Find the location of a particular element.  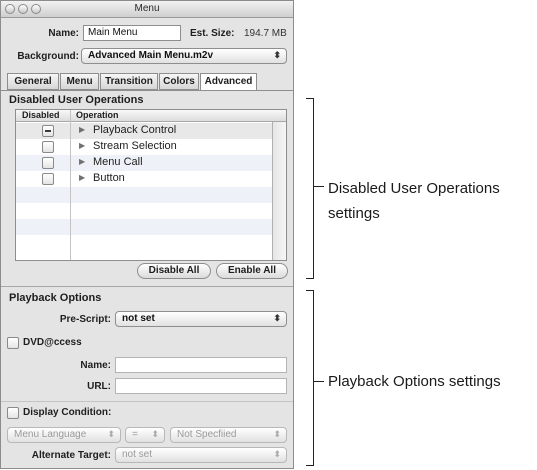

column-divider is located at coordinates (70, 185).